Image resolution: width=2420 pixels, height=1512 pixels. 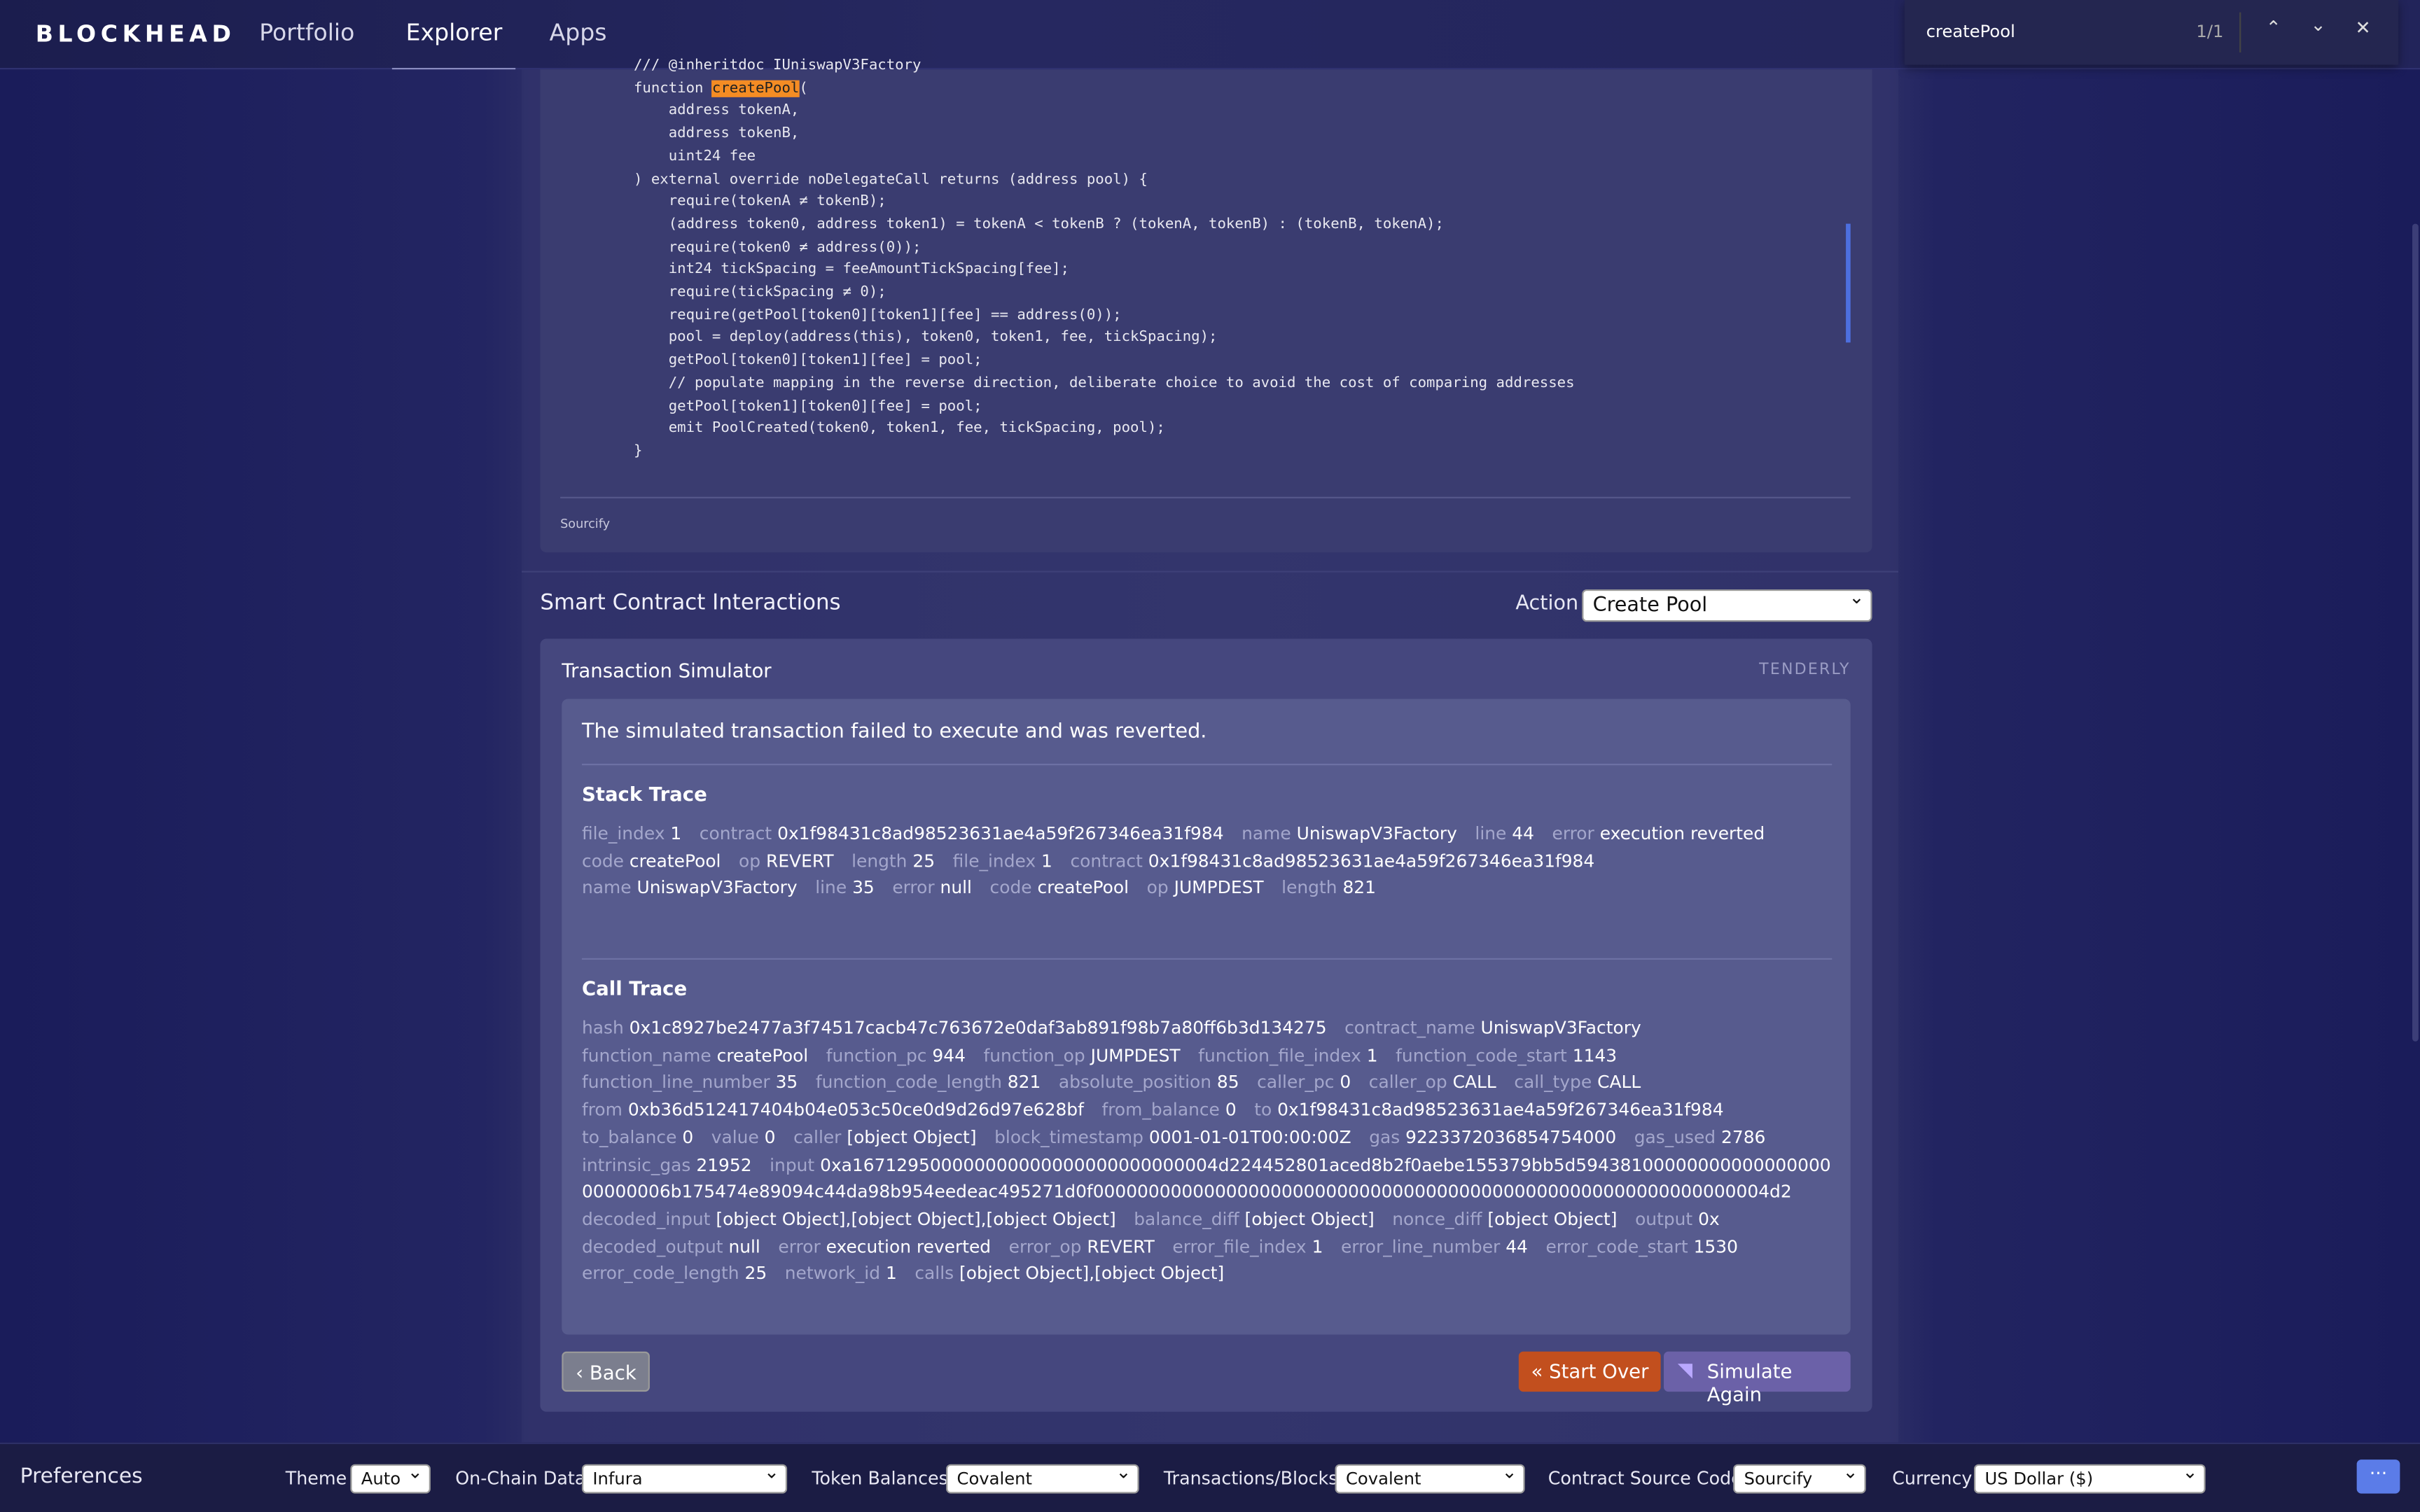 What do you see at coordinates (832, 1274) in the screenshot?
I see `trace-key: network_id` at bounding box center [832, 1274].